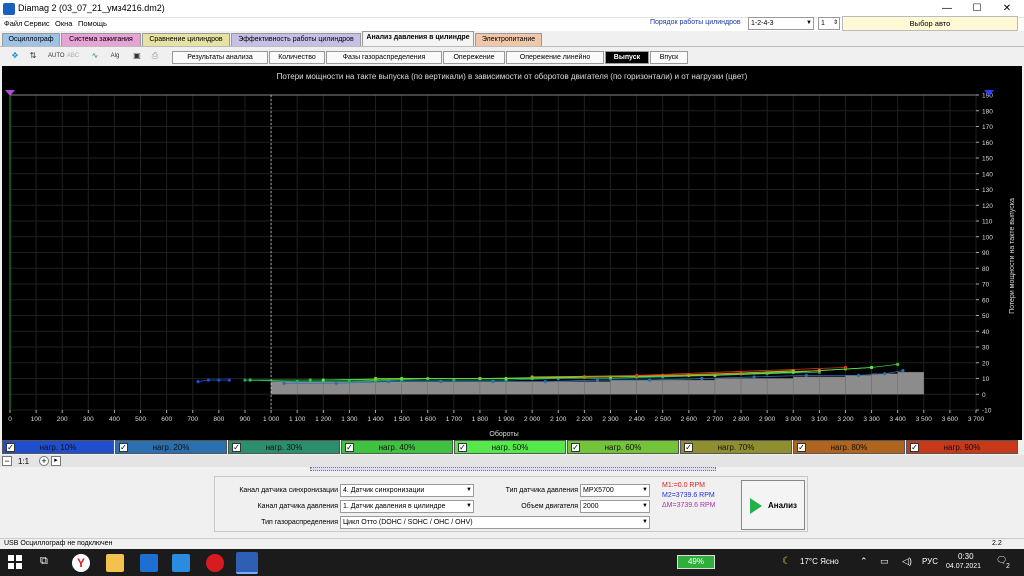  What do you see at coordinates (407, 506) in the screenshot?
I see `pressure-channel-select: 1. Датчик давления в цилиндре ▼` at bounding box center [407, 506].